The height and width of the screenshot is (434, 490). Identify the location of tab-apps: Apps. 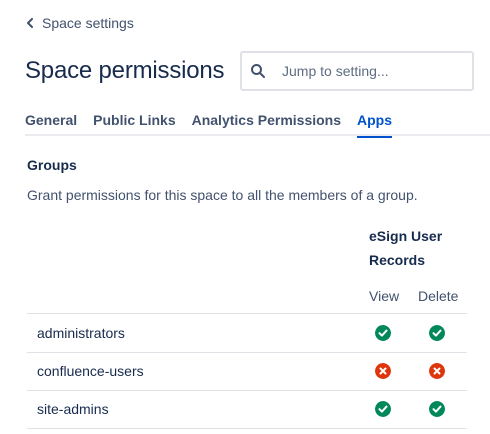
(375, 125).